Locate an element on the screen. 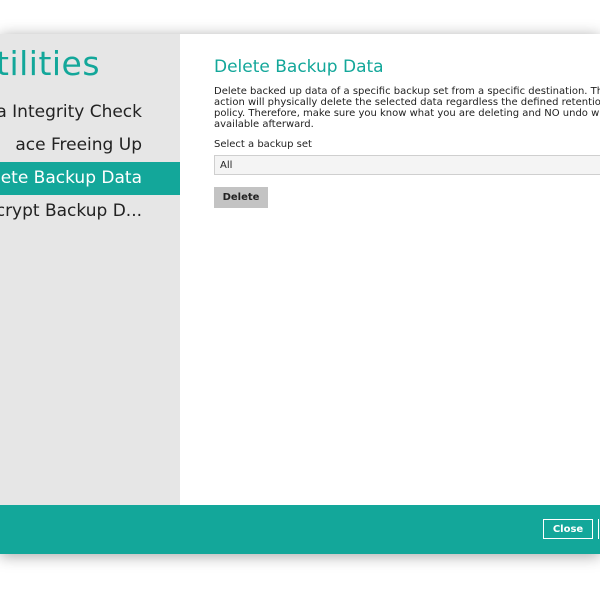 This screenshot has width=600, height=600. sidebar-item-label: ta Integrity Check is located at coordinates (71, 112).